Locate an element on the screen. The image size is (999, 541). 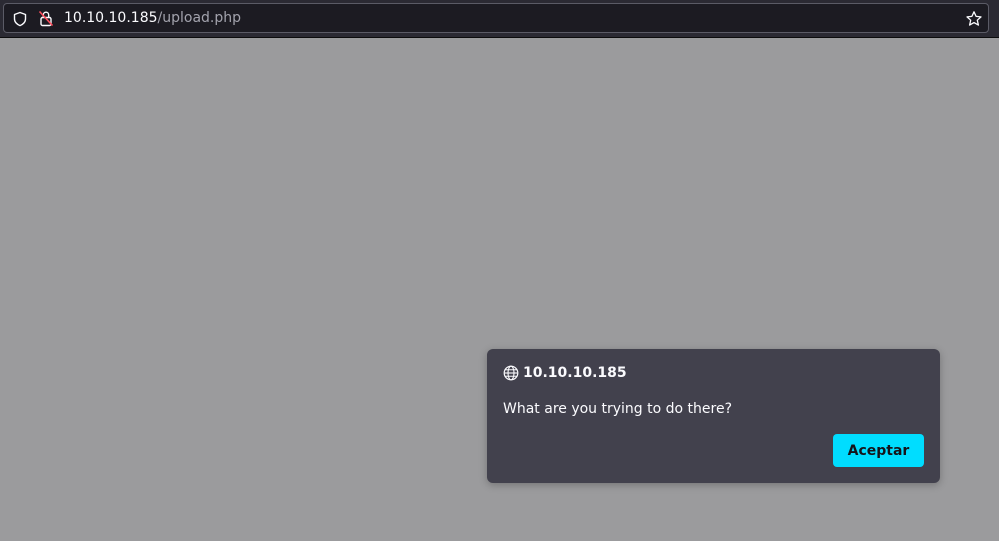
url-host: 10.10.10.185 is located at coordinates (111, 18).